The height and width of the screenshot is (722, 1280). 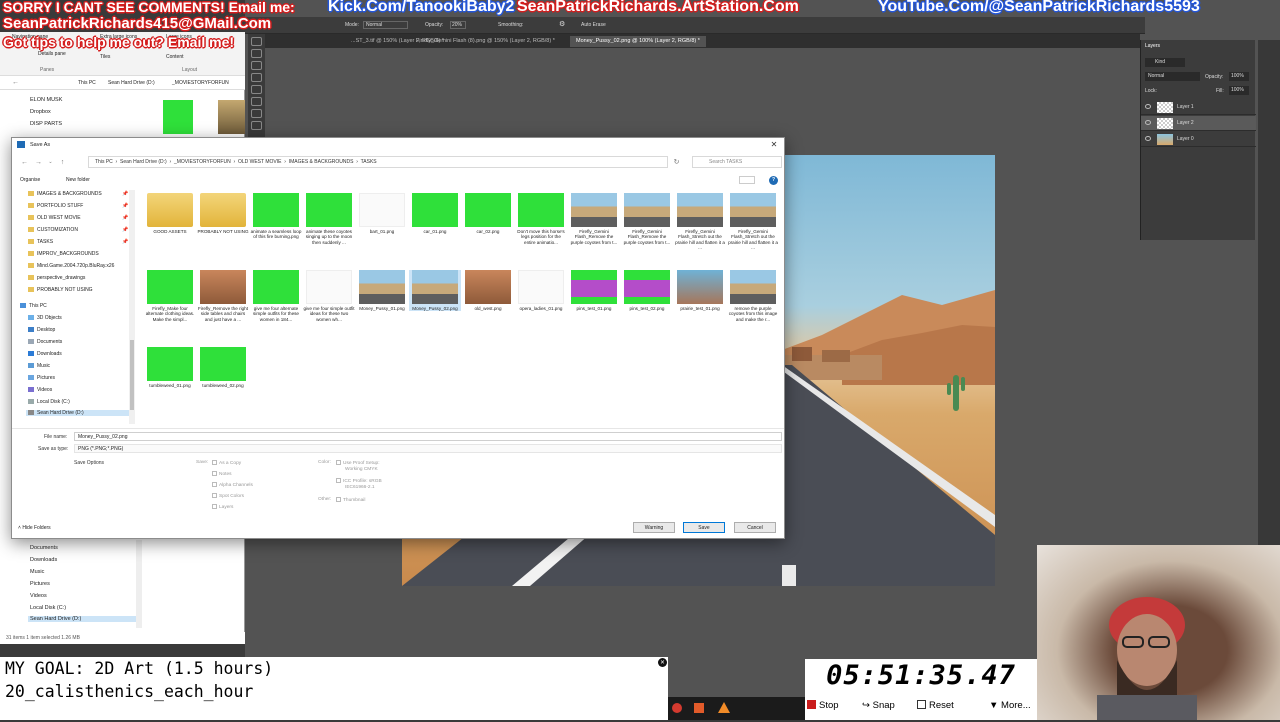 I want to click on breadcrumb-item: This PC, so click(x=104, y=162).